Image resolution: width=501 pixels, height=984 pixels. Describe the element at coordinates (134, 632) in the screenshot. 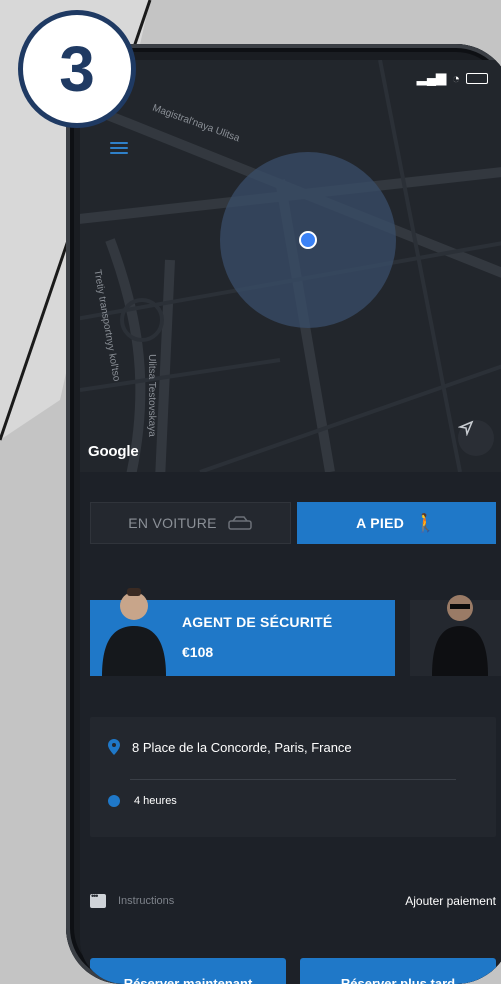

I see `agent-avatar` at that location.